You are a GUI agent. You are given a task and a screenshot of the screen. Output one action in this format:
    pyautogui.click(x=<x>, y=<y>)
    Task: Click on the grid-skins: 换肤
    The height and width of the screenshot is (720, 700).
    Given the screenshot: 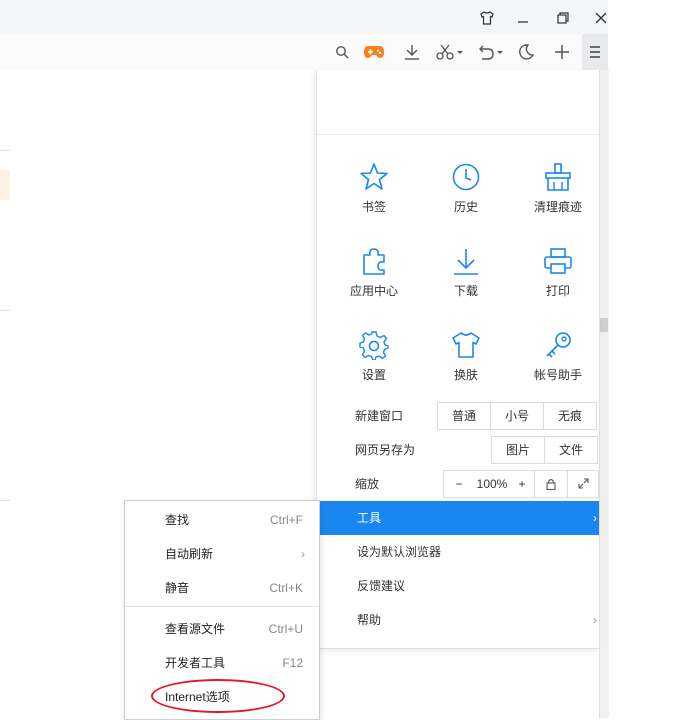 What is the action you would take?
    pyautogui.click(x=466, y=358)
    